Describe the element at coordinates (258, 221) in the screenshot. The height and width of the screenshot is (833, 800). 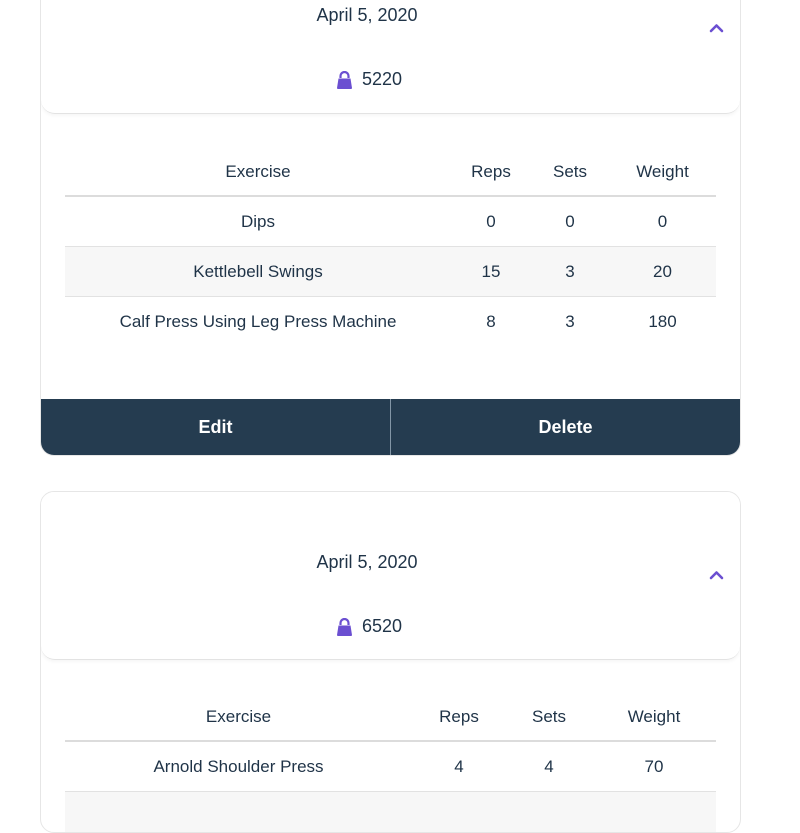
I see `exercise-cell: Dips` at that location.